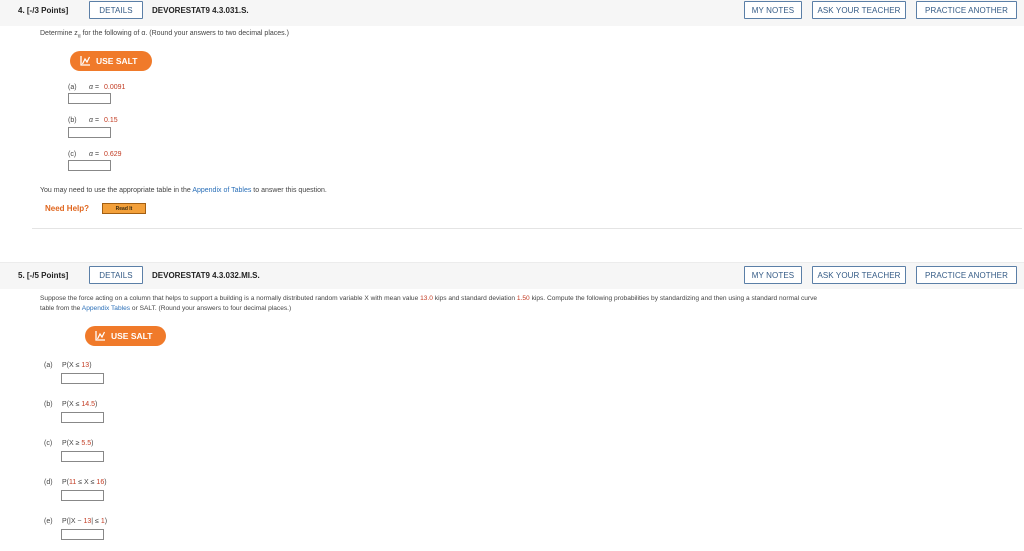  I want to click on question-5-part-b-input, so click(82, 417).